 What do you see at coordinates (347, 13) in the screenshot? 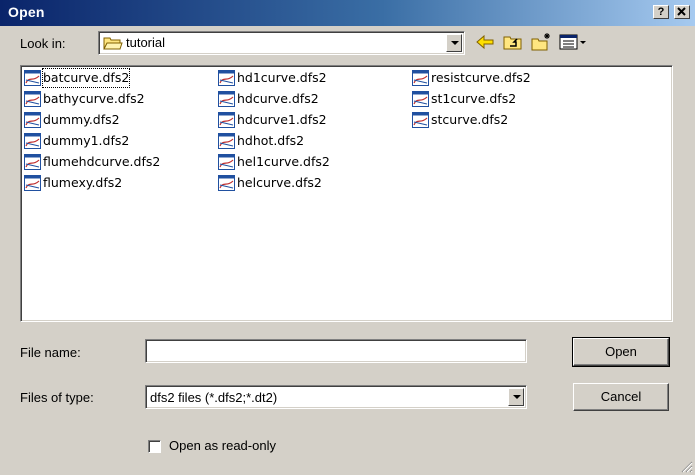
I see `title-bar: Open ?` at bounding box center [347, 13].